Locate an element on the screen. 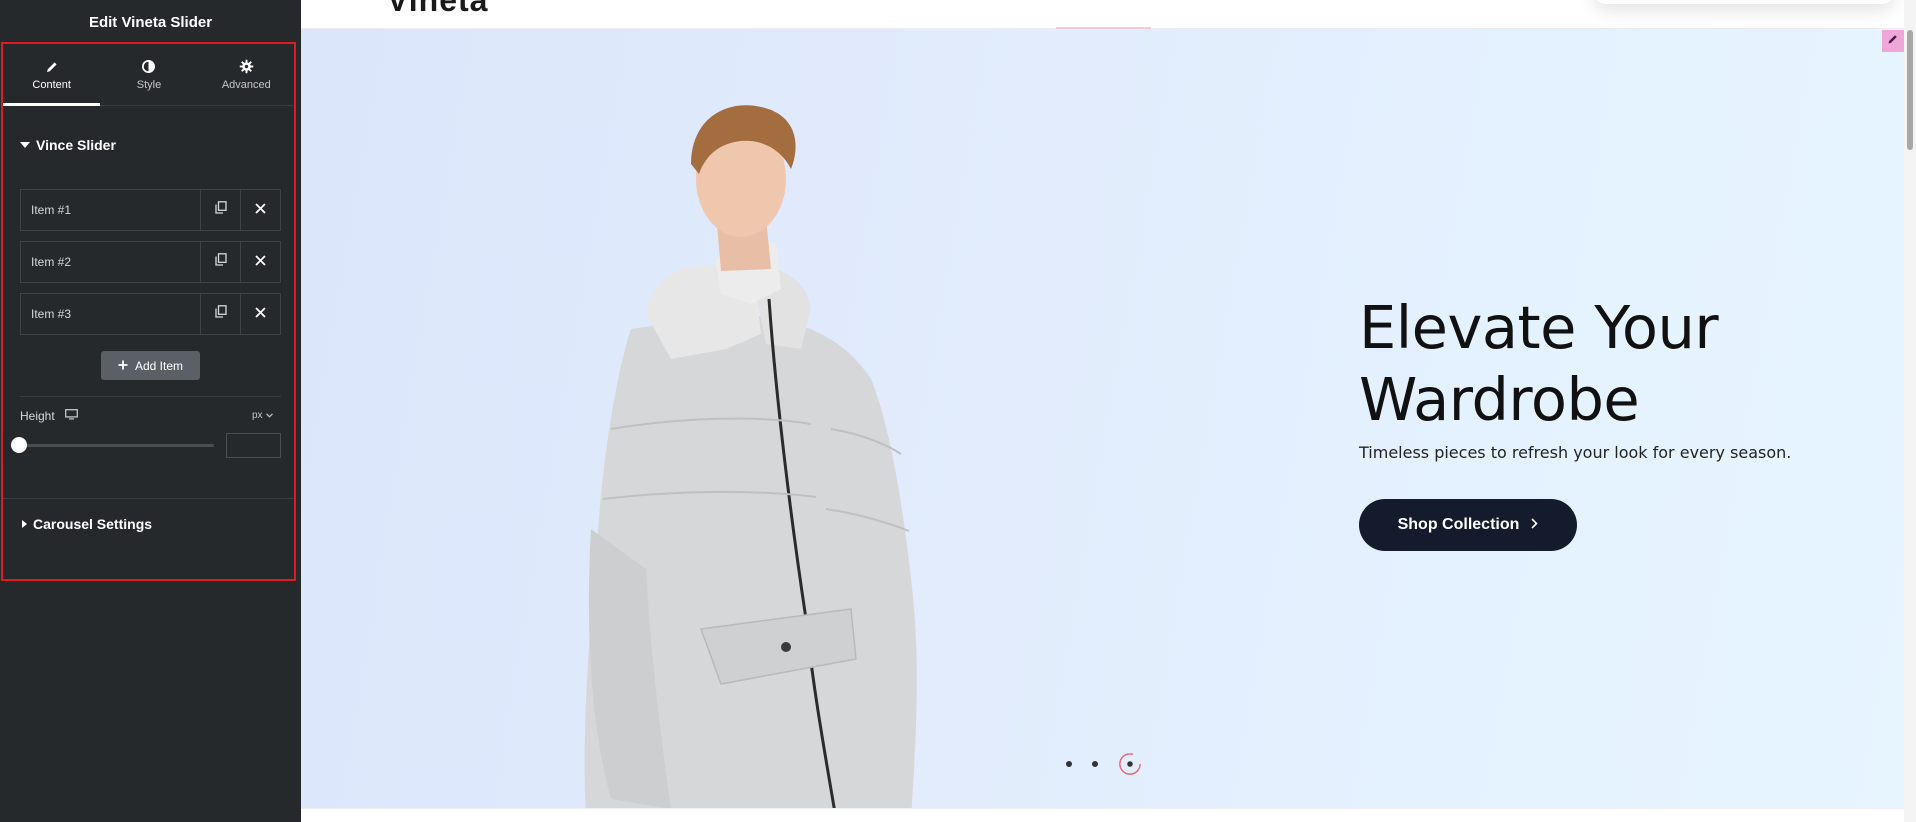 The width and height of the screenshot is (1916, 822). hero-headline-line1: Elevate Your is located at coordinates (1539, 327).